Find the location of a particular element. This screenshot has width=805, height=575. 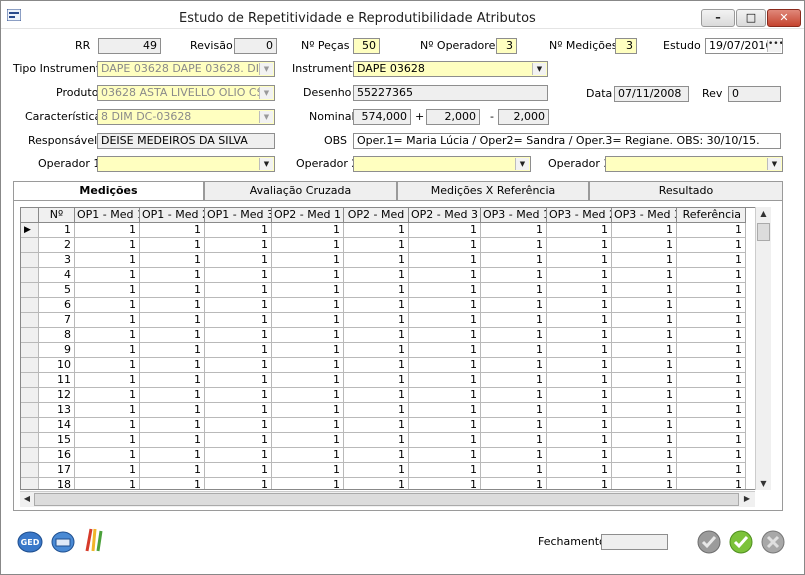

table-row: 10 1 1 1 1 1 1 1 1 1 1 is located at coordinates (395, 365).